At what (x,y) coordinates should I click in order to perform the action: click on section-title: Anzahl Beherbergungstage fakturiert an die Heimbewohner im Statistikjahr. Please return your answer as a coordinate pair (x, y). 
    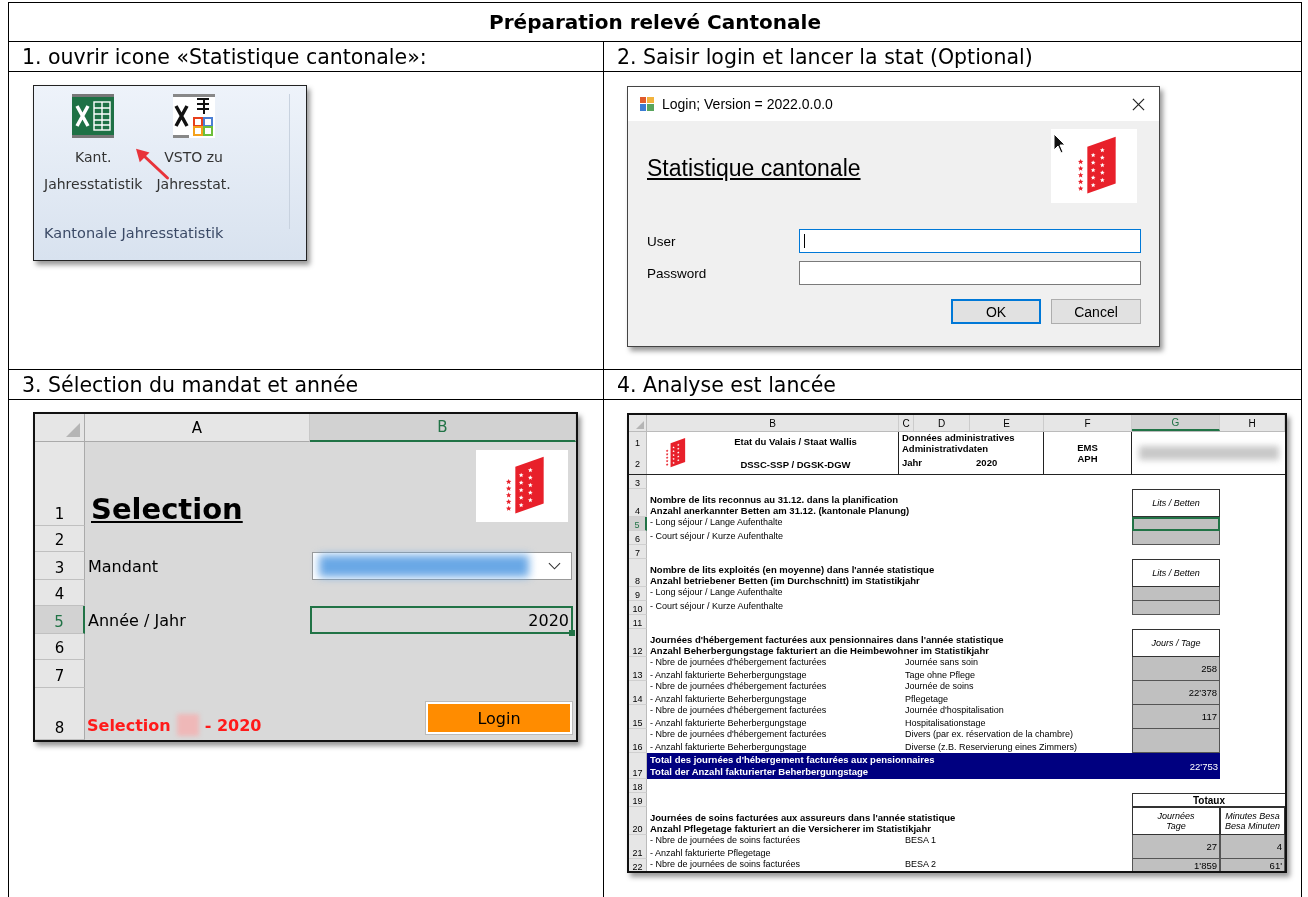
    Looking at the image, I should click on (820, 650).